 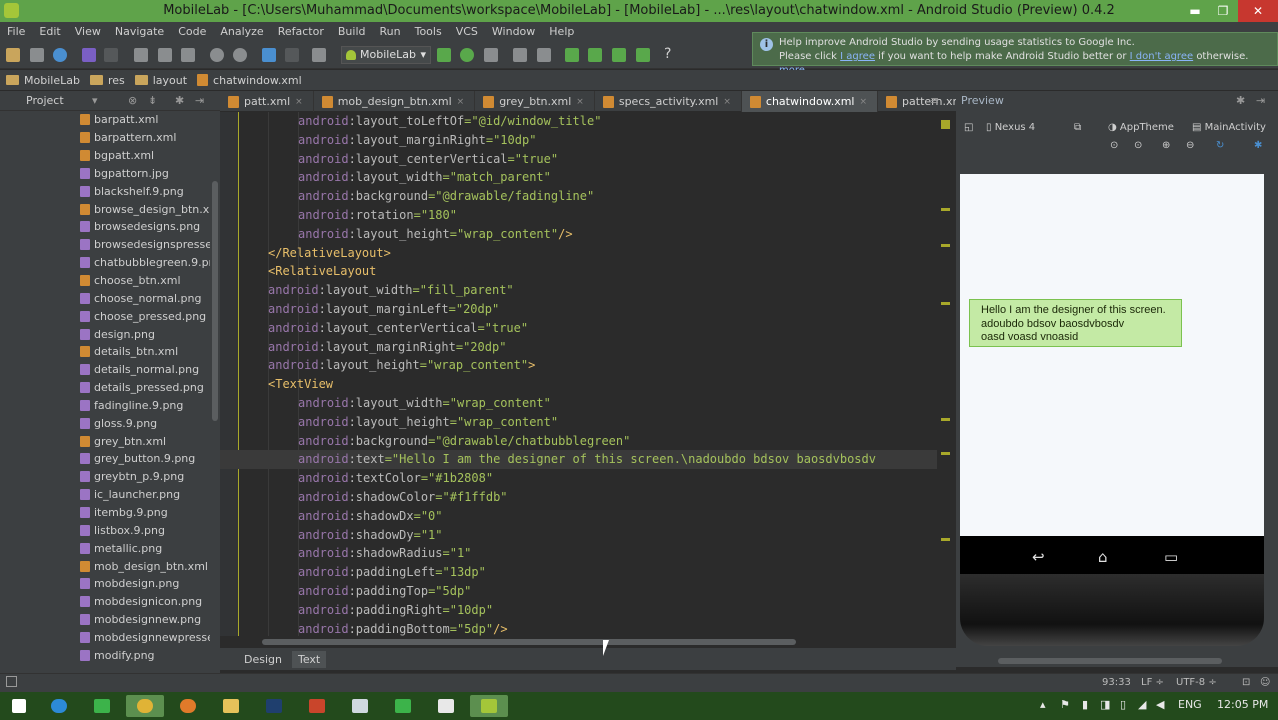 I want to click on code-line: android:rotation="180", so click(x=602, y=215).